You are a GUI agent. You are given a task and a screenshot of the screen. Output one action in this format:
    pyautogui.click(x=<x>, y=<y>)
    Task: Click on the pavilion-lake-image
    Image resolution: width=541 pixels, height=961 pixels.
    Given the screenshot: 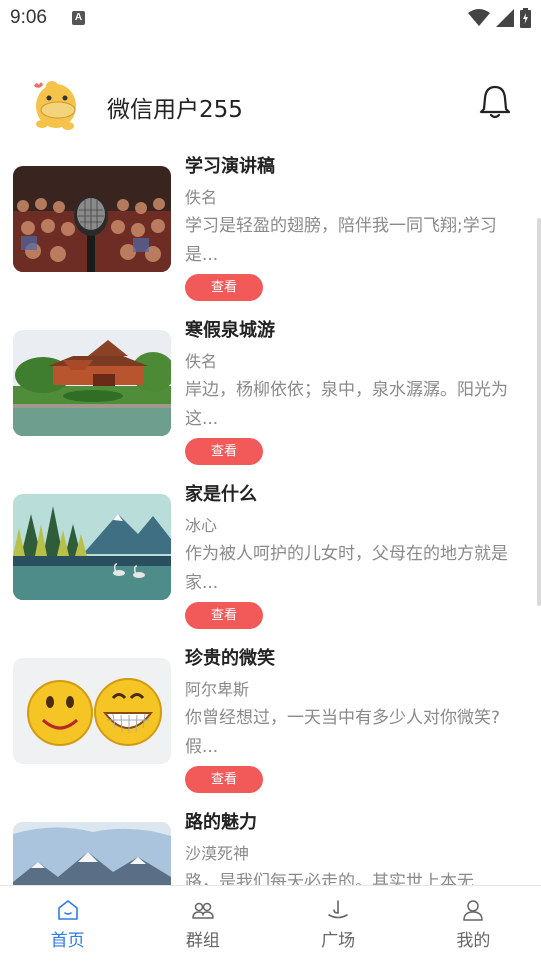 What is the action you would take?
    pyautogui.click(x=92, y=383)
    